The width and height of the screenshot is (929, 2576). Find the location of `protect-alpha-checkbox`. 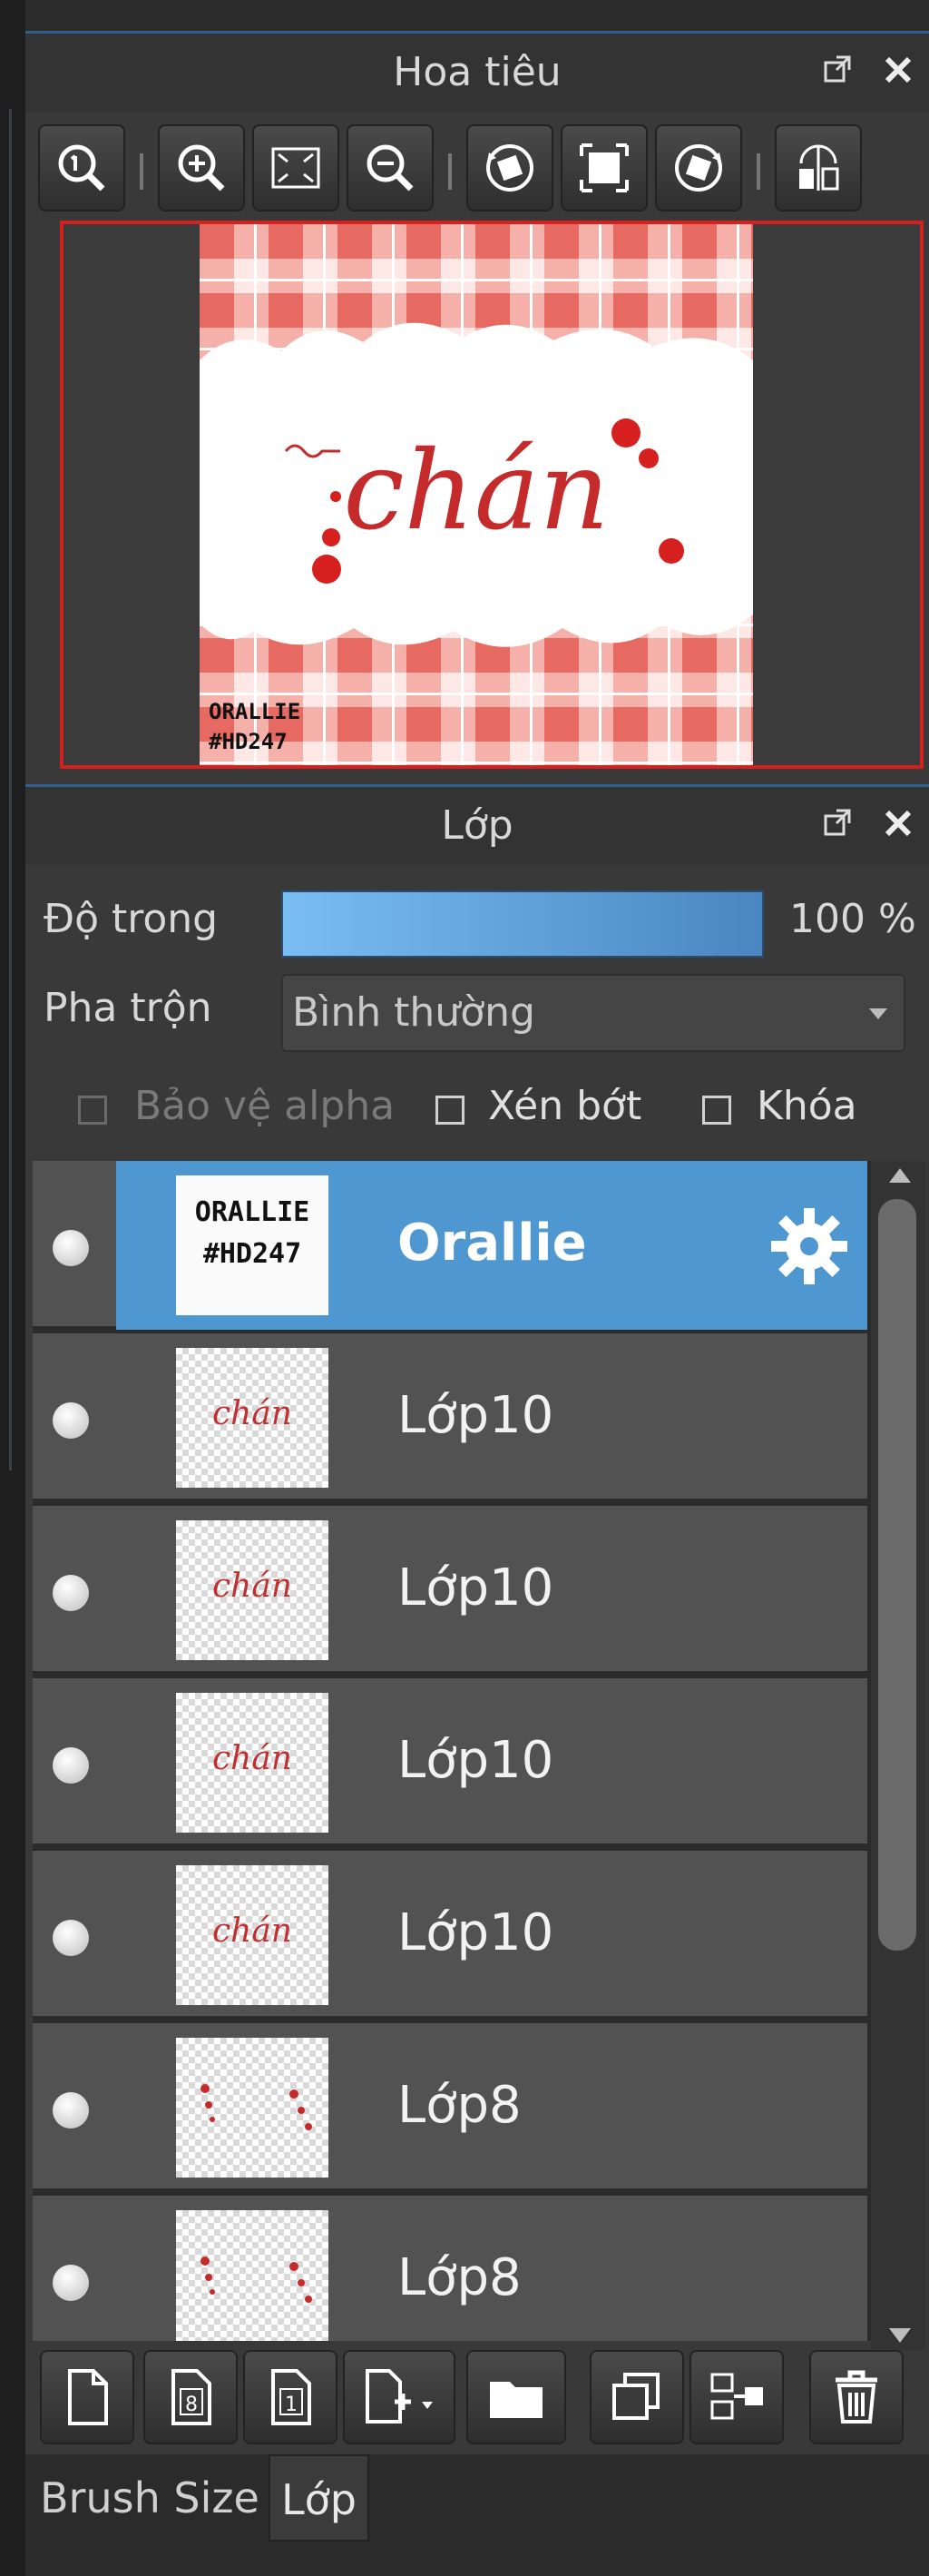

protect-alpha-checkbox is located at coordinates (92, 1110).